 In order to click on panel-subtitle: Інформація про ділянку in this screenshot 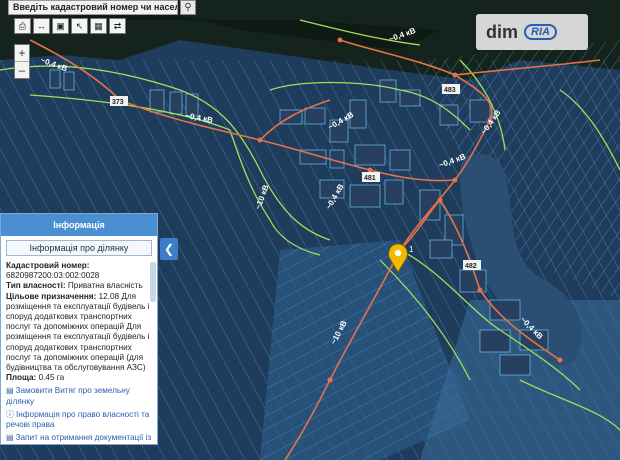, I will do `click(79, 248)`.